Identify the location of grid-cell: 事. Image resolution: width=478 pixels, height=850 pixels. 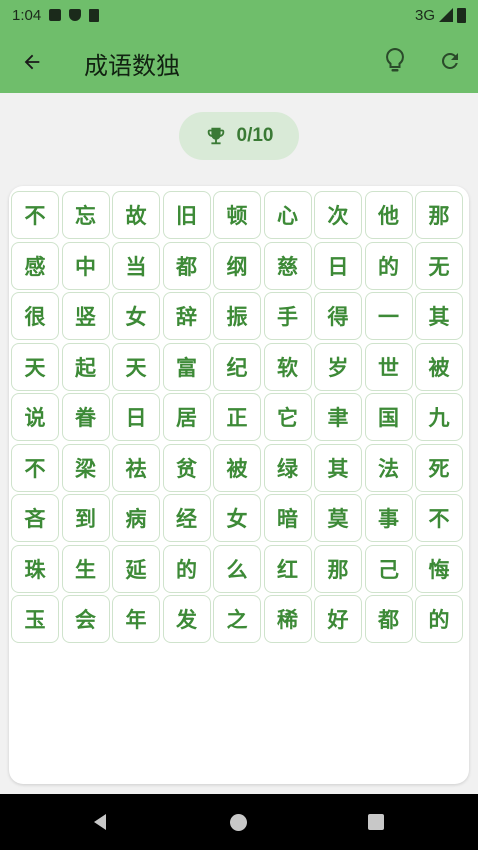
(388, 518).